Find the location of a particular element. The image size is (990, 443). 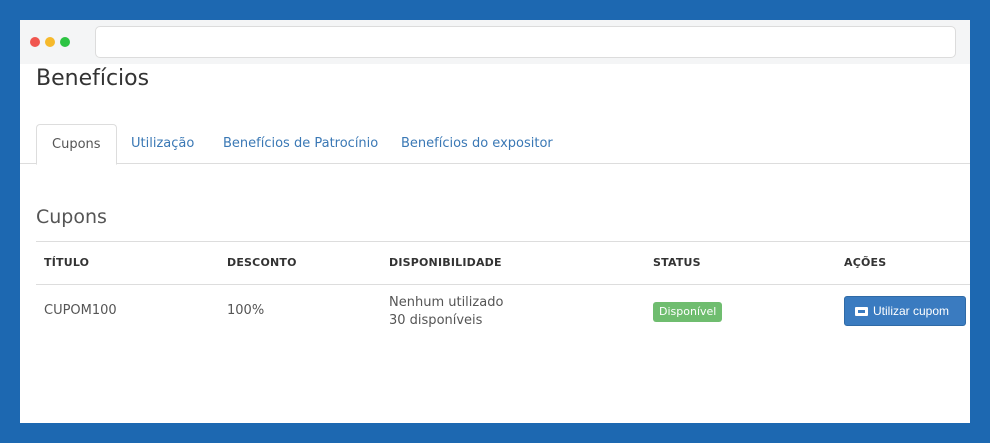

coupon-title: CUPOM100 is located at coordinates (80, 310).